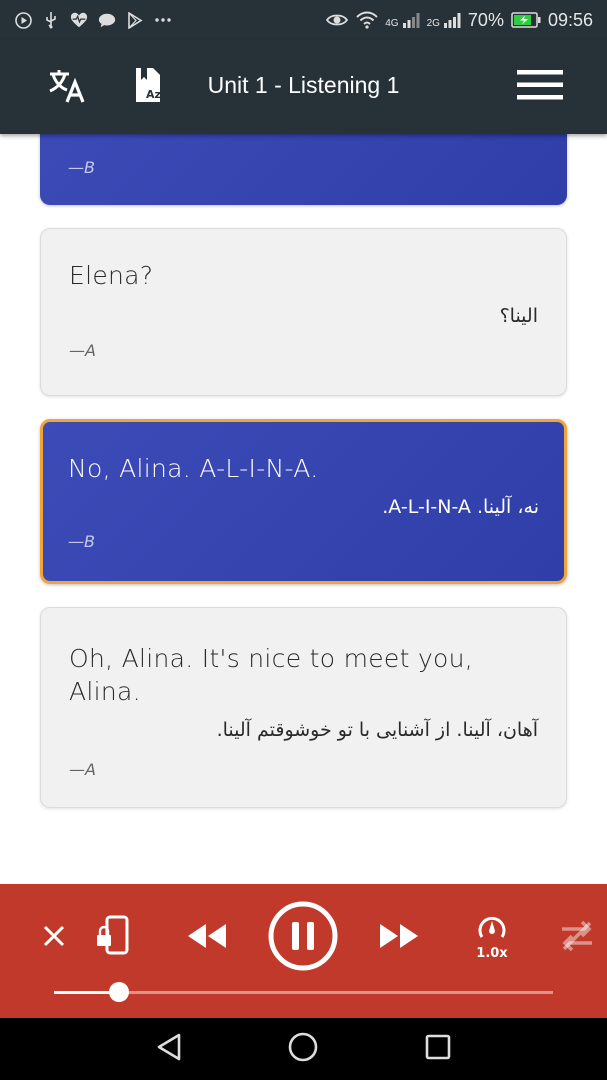 This screenshot has height=1080, width=607. Describe the element at coordinates (303, 20) in the screenshot. I see `status-bar: 4G 2G 70% 09:56` at that location.